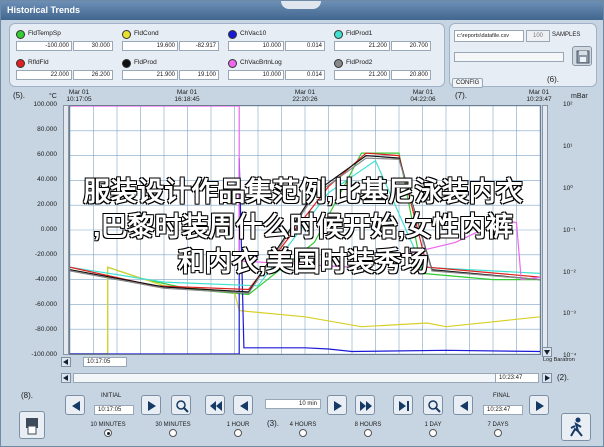  What do you see at coordinates (47, 204) in the screenshot?
I see `left-y-tick: 20.000` at bounding box center [47, 204].